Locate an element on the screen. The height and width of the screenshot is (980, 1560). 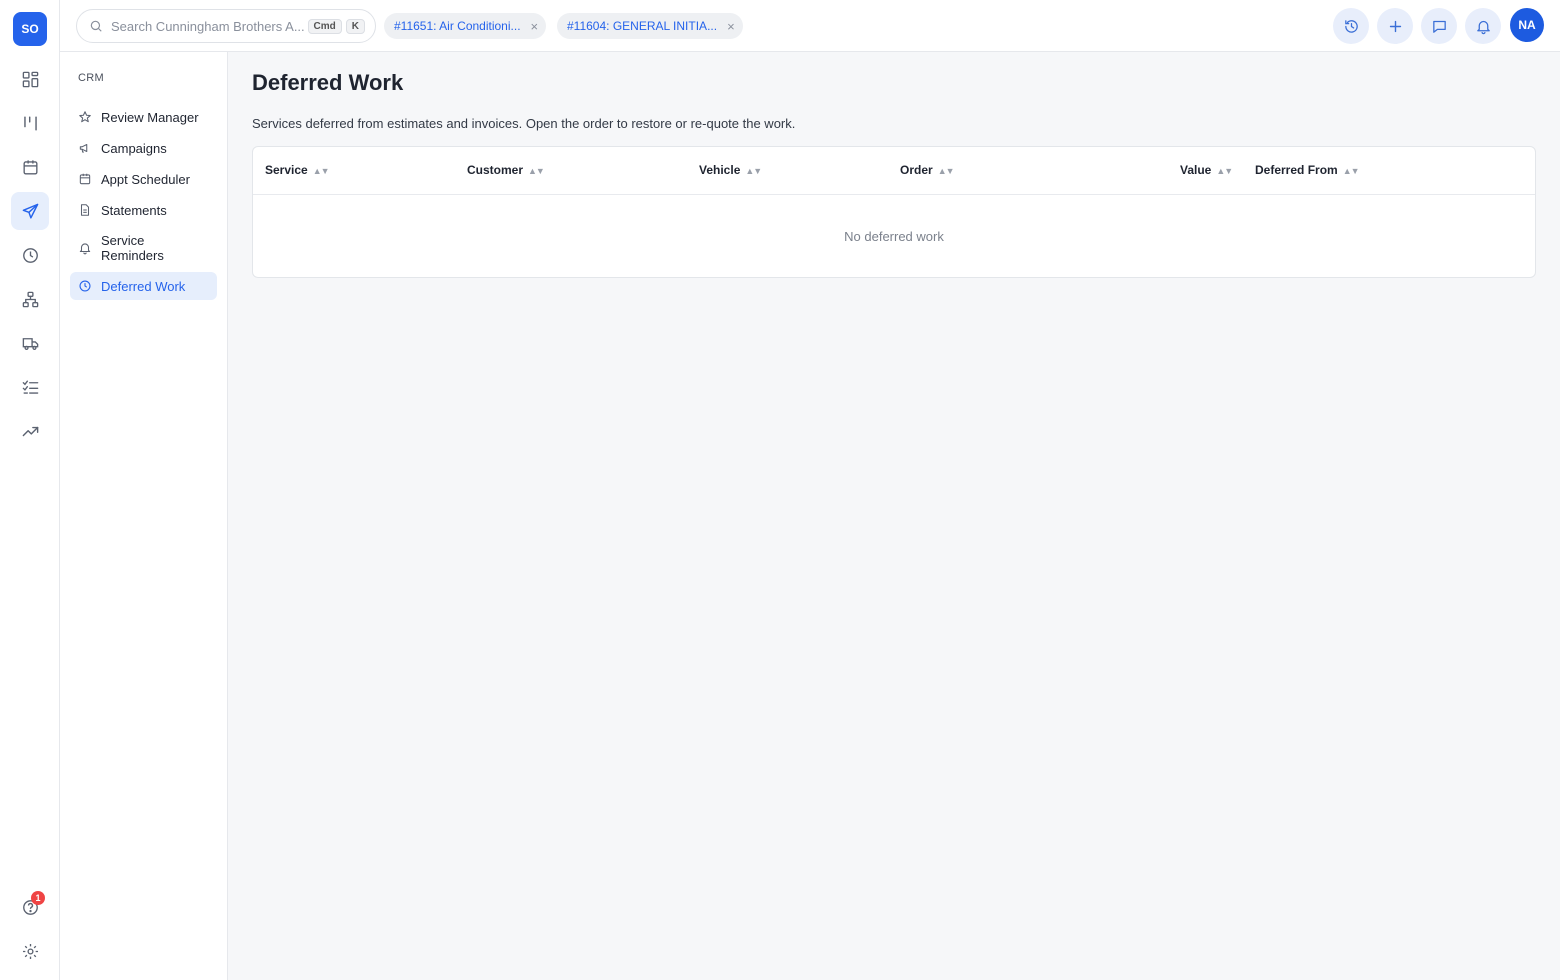
column-header-label: Deferred From is located at coordinates (1296, 170).